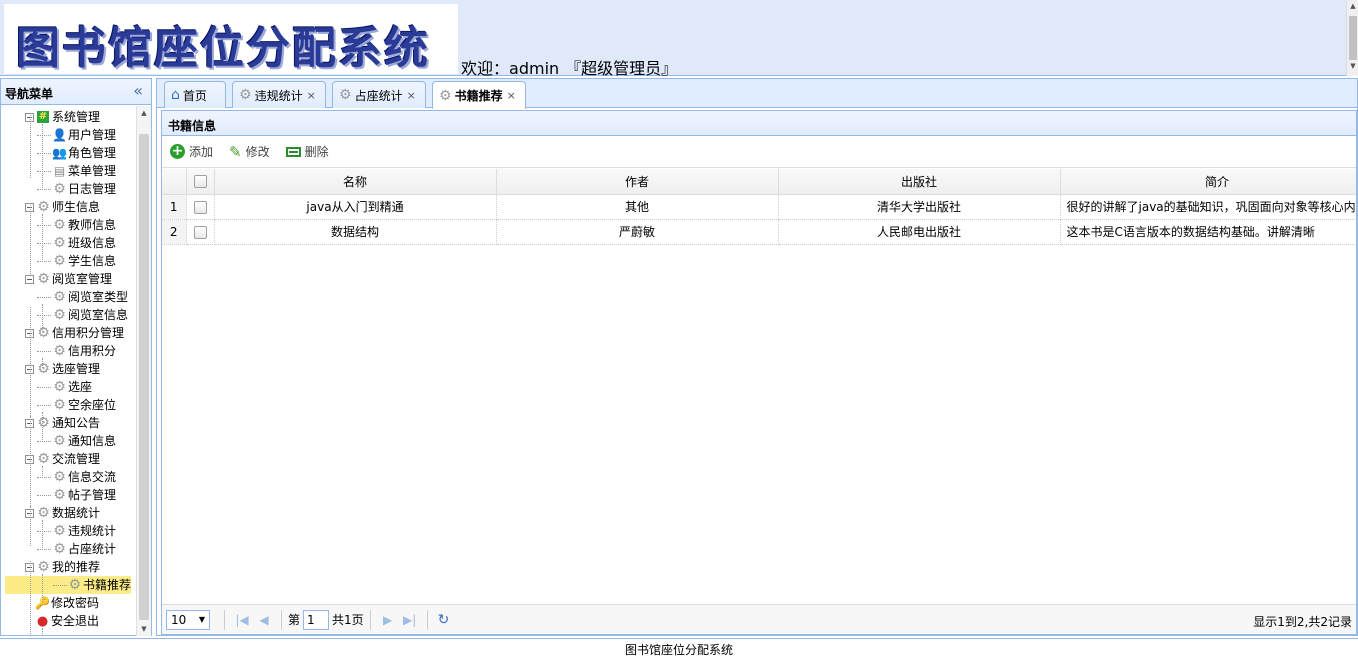 The image size is (1358, 660). I want to click on nav-item: ⚙ 通知信息, so click(76, 441).